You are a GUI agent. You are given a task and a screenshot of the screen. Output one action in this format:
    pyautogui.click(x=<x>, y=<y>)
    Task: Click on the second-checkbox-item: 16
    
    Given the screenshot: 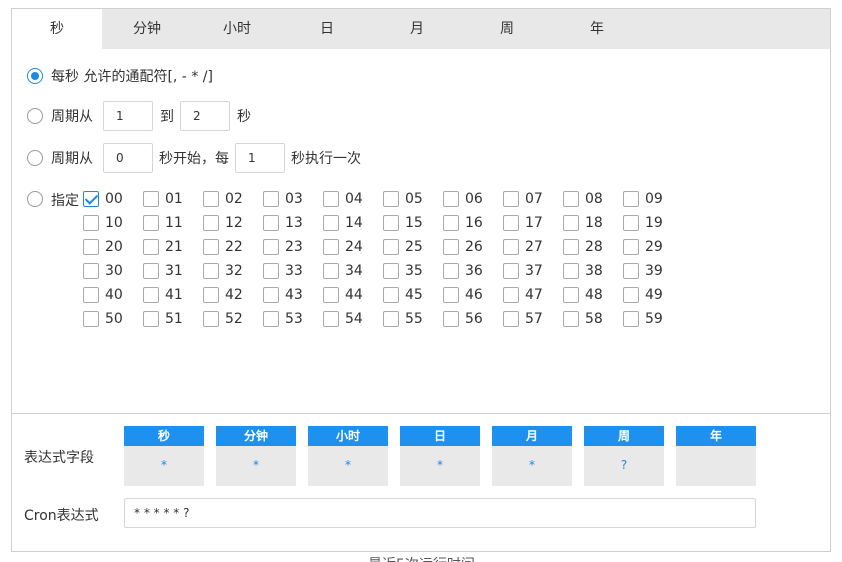 What is the action you would take?
    pyautogui.click(x=463, y=223)
    